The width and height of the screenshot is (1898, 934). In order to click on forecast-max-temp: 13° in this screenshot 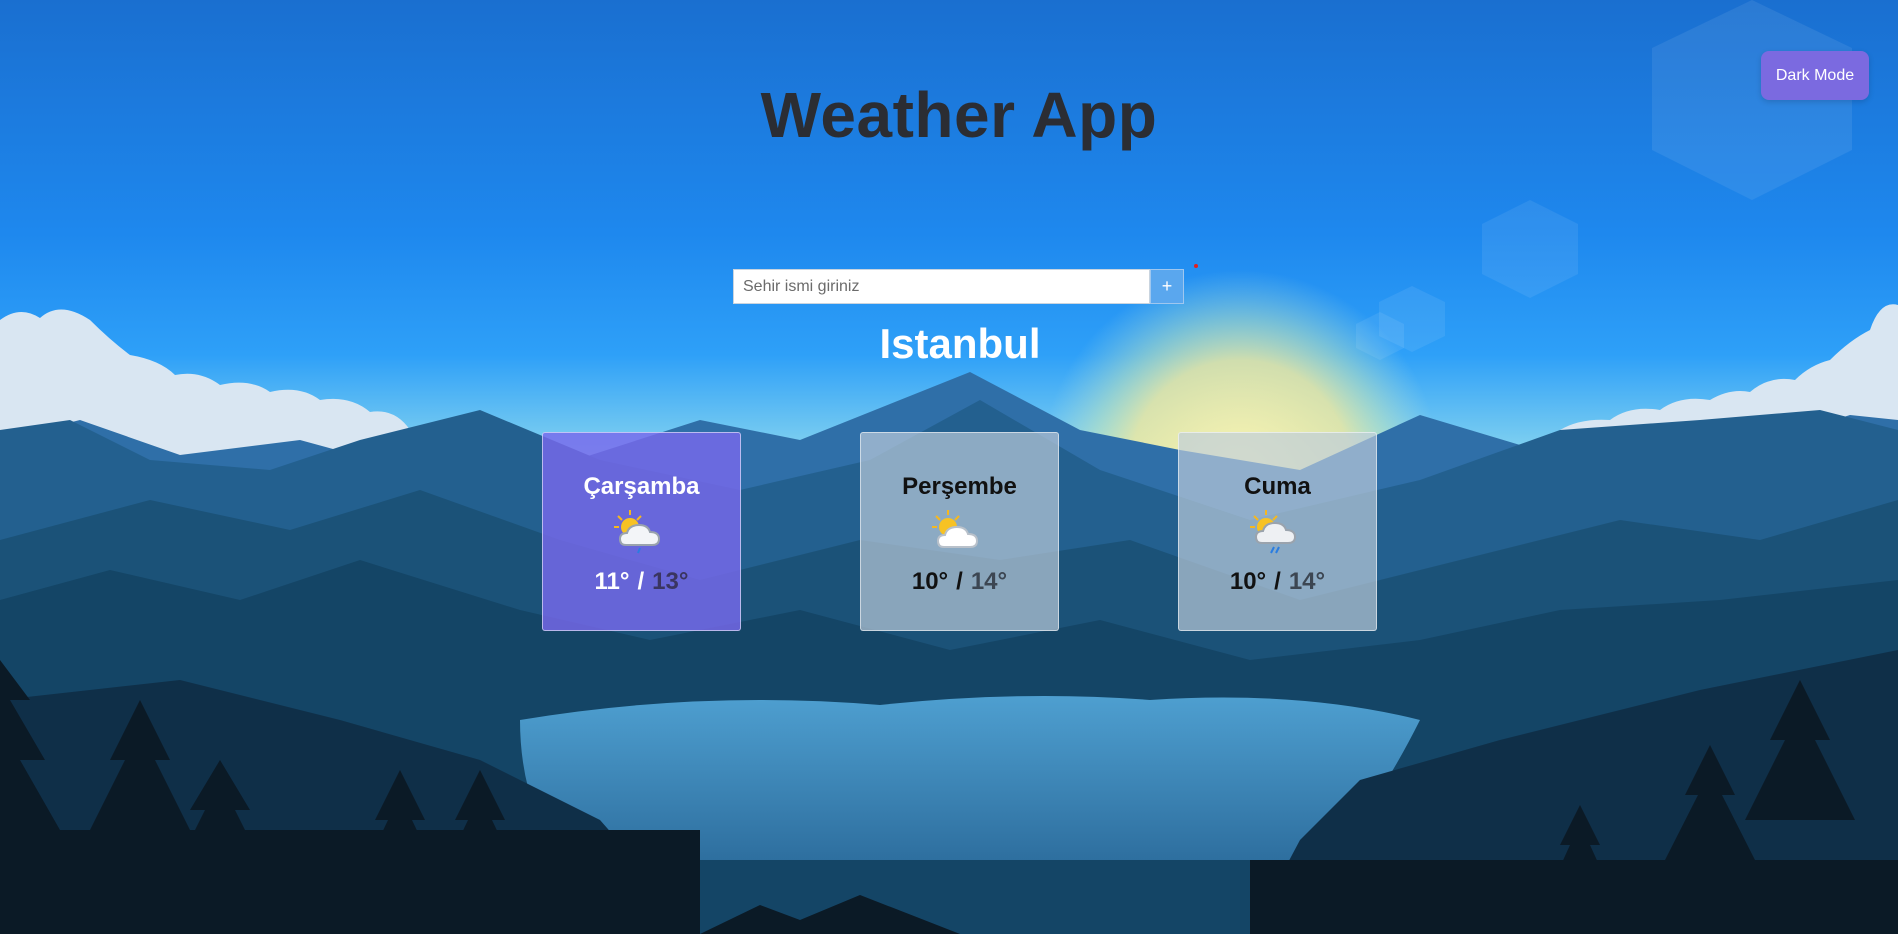, I will do `click(670, 581)`.